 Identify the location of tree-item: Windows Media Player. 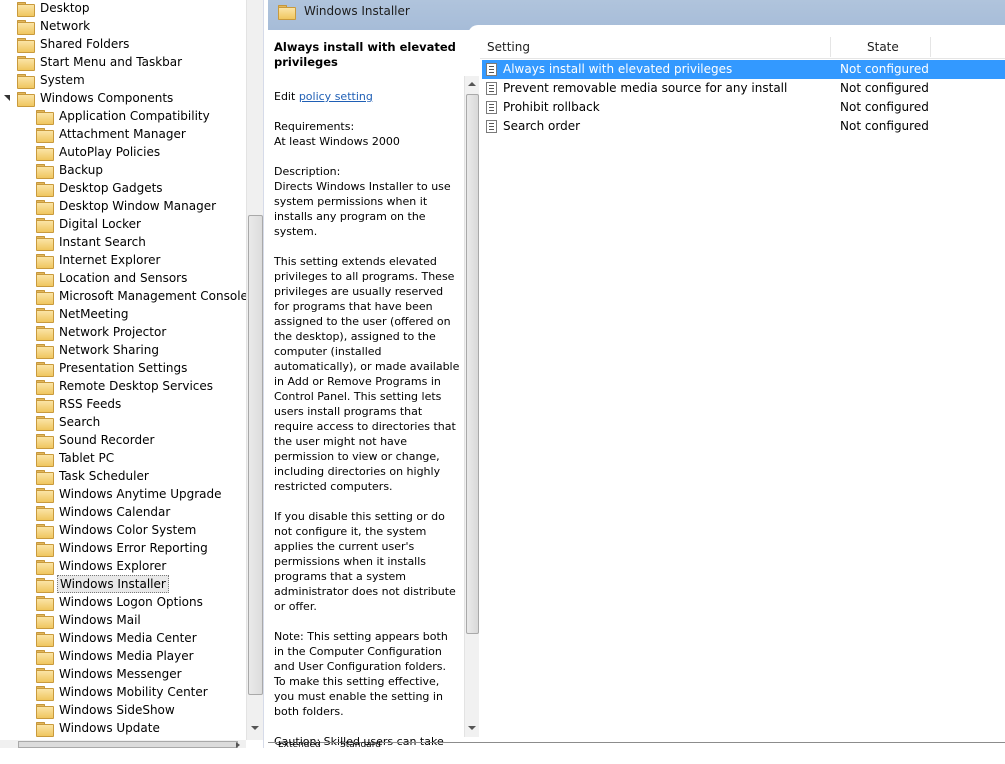
(109, 656).